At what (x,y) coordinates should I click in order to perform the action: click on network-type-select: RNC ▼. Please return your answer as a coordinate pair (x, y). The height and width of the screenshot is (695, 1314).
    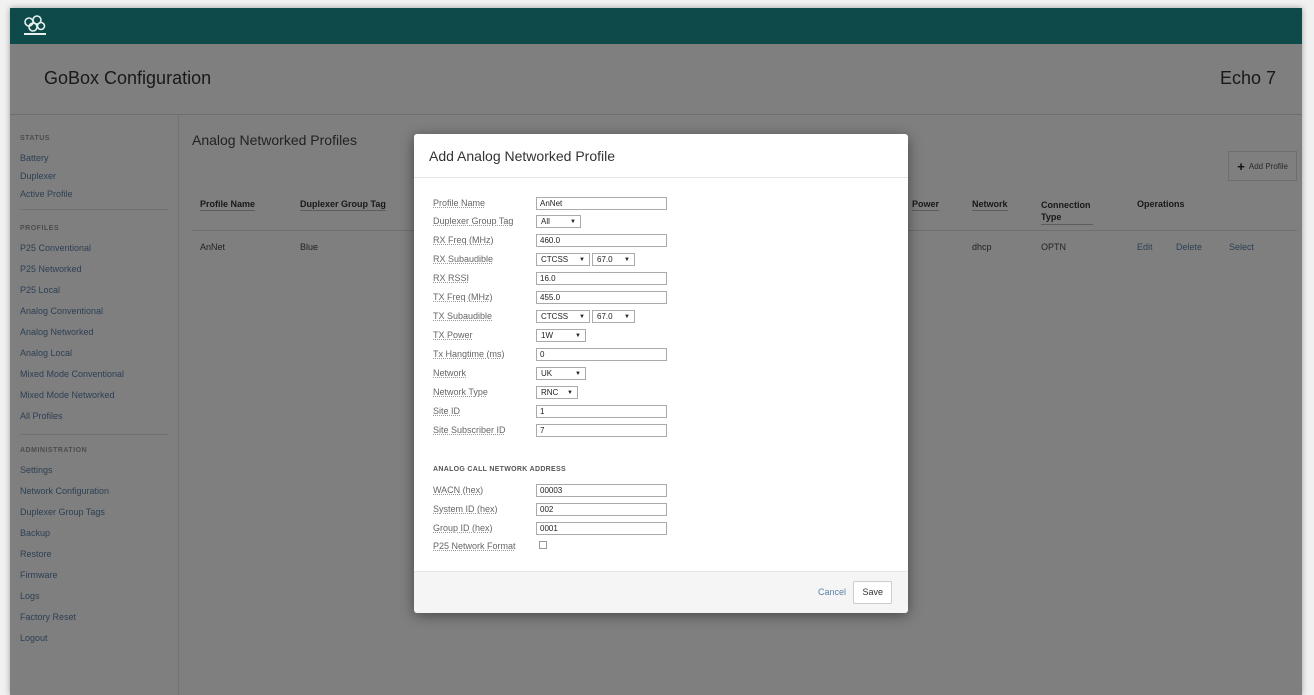
    Looking at the image, I should click on (557, 392).